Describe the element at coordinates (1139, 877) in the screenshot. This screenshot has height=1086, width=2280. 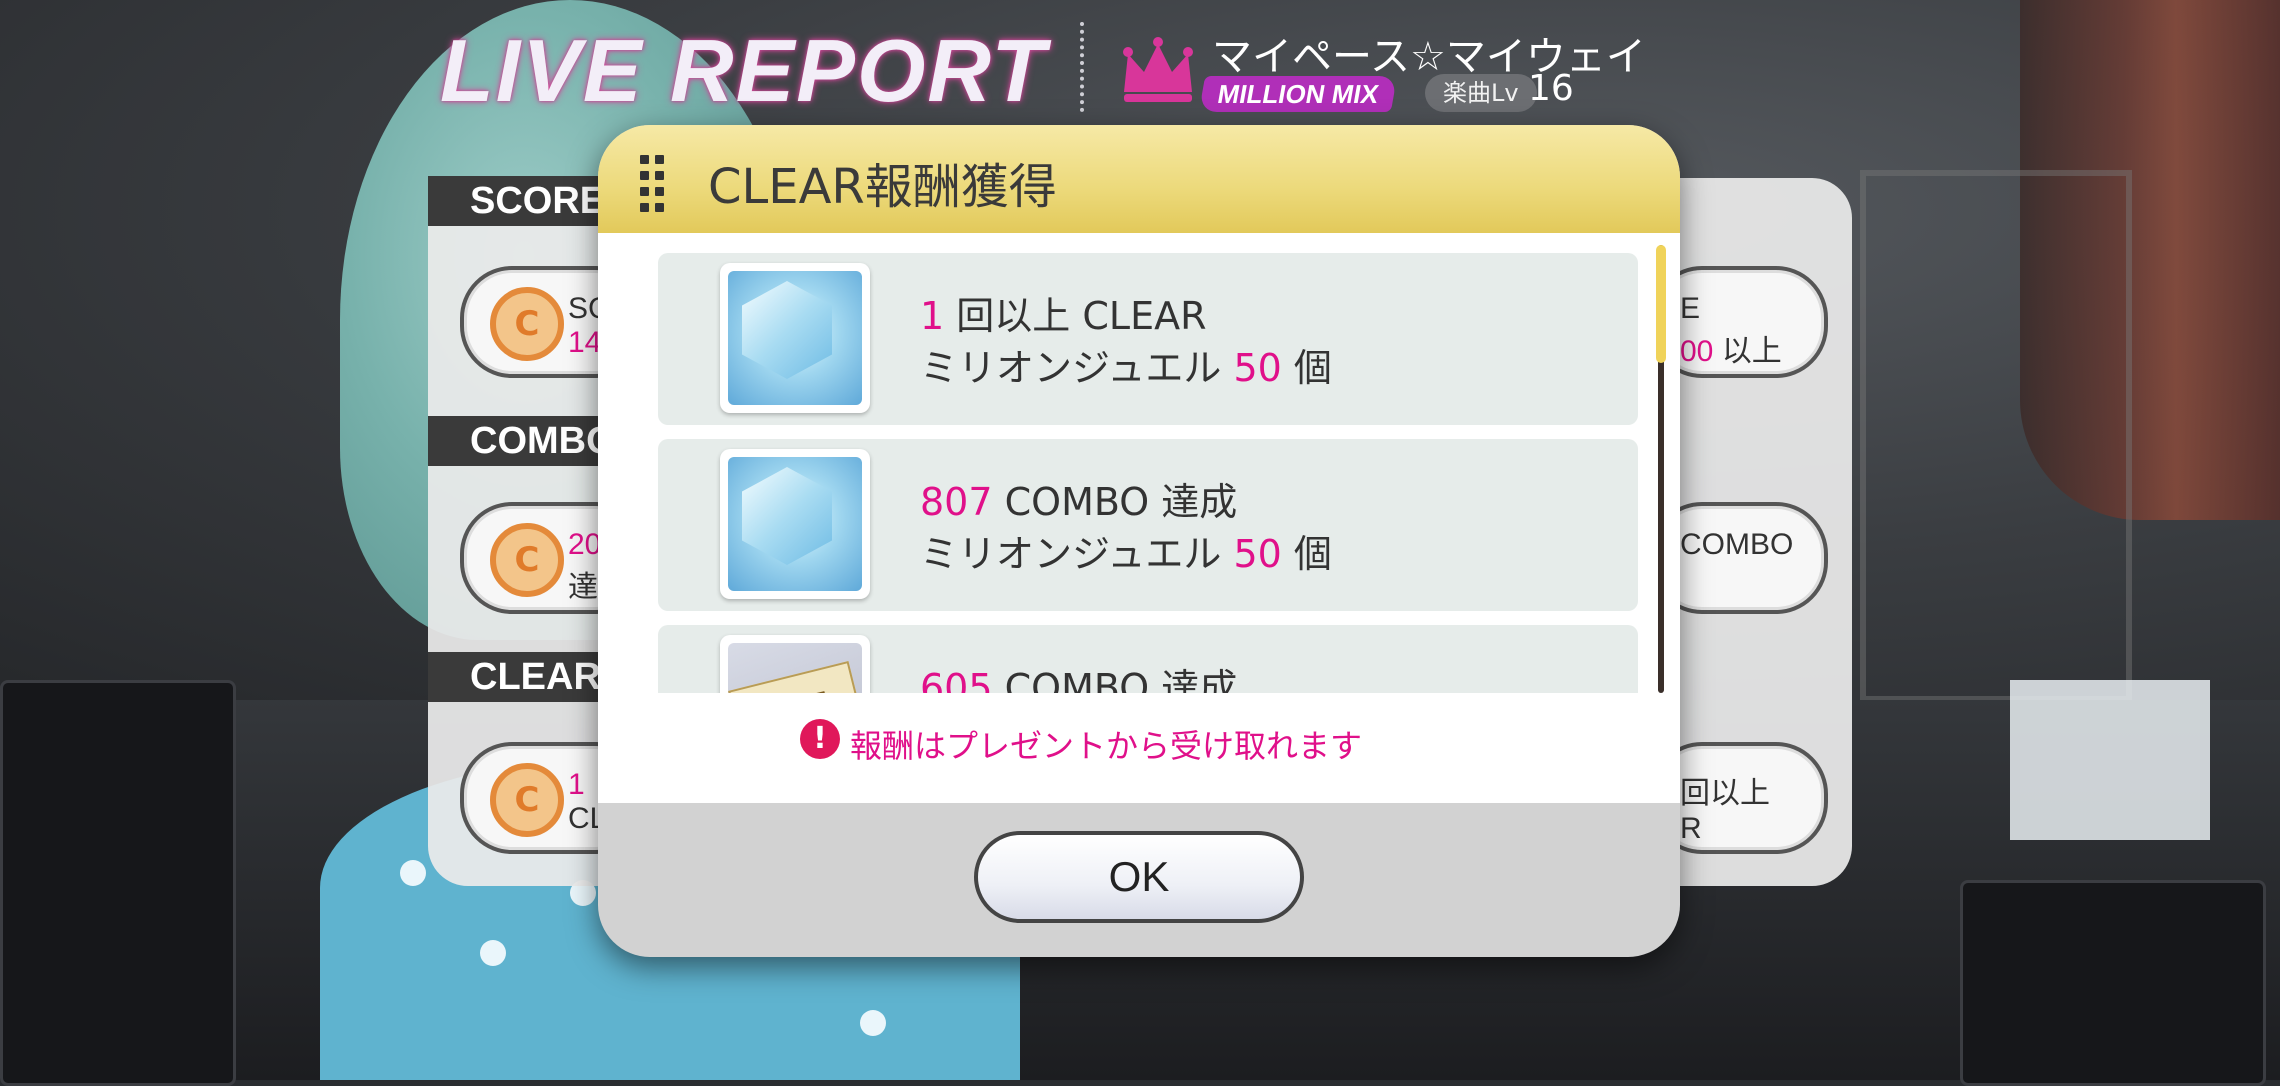
I see `ok-button: OK` at that location.